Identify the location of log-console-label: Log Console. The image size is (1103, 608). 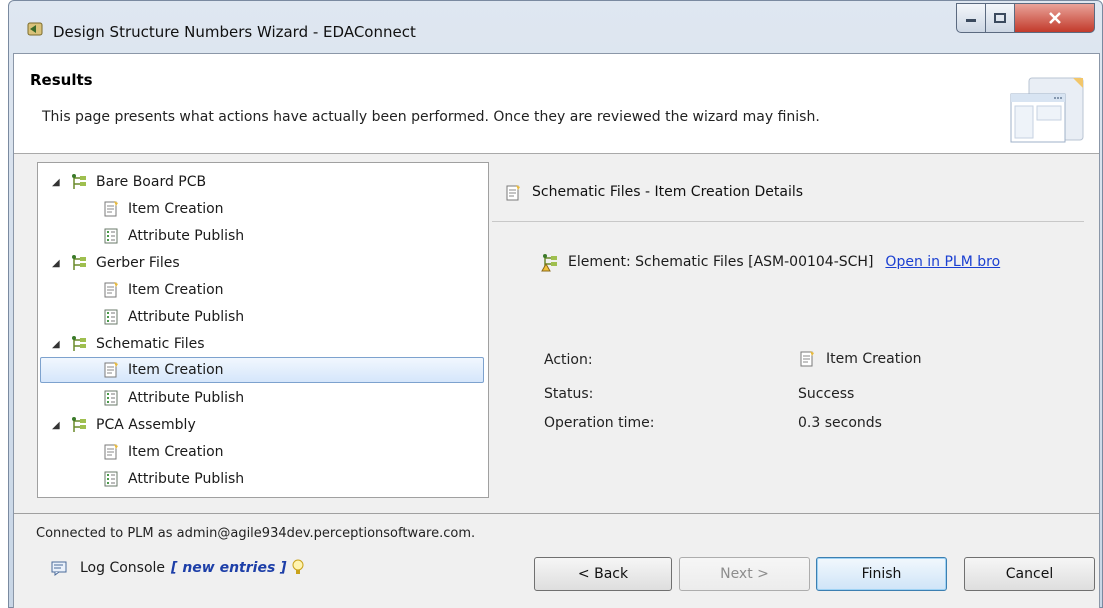
(122, 568).